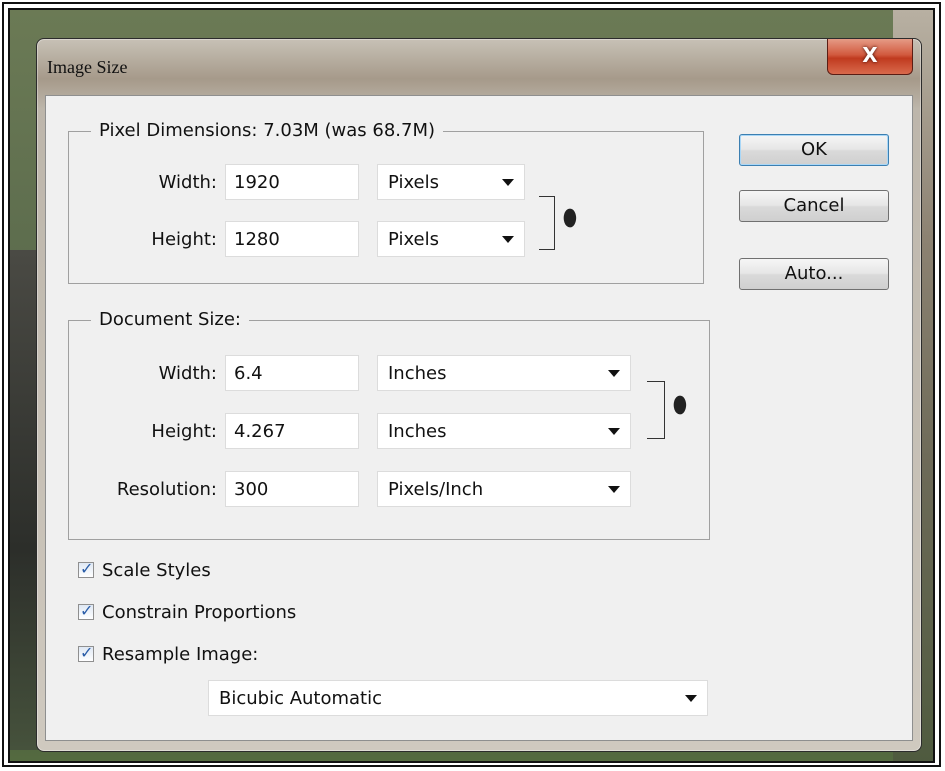 The image size is (945, 771). Describe the element at coordinates (292, 182) in the screenshot. I see `pixel-width-input` at that location.